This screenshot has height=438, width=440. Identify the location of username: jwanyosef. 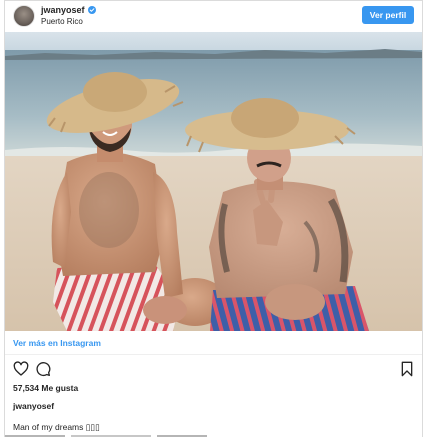
(63, 10).